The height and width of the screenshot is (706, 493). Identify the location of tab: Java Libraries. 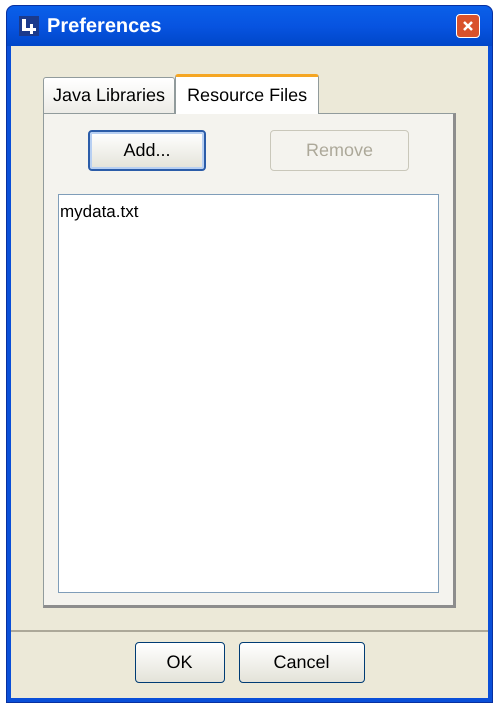
(109, 95).